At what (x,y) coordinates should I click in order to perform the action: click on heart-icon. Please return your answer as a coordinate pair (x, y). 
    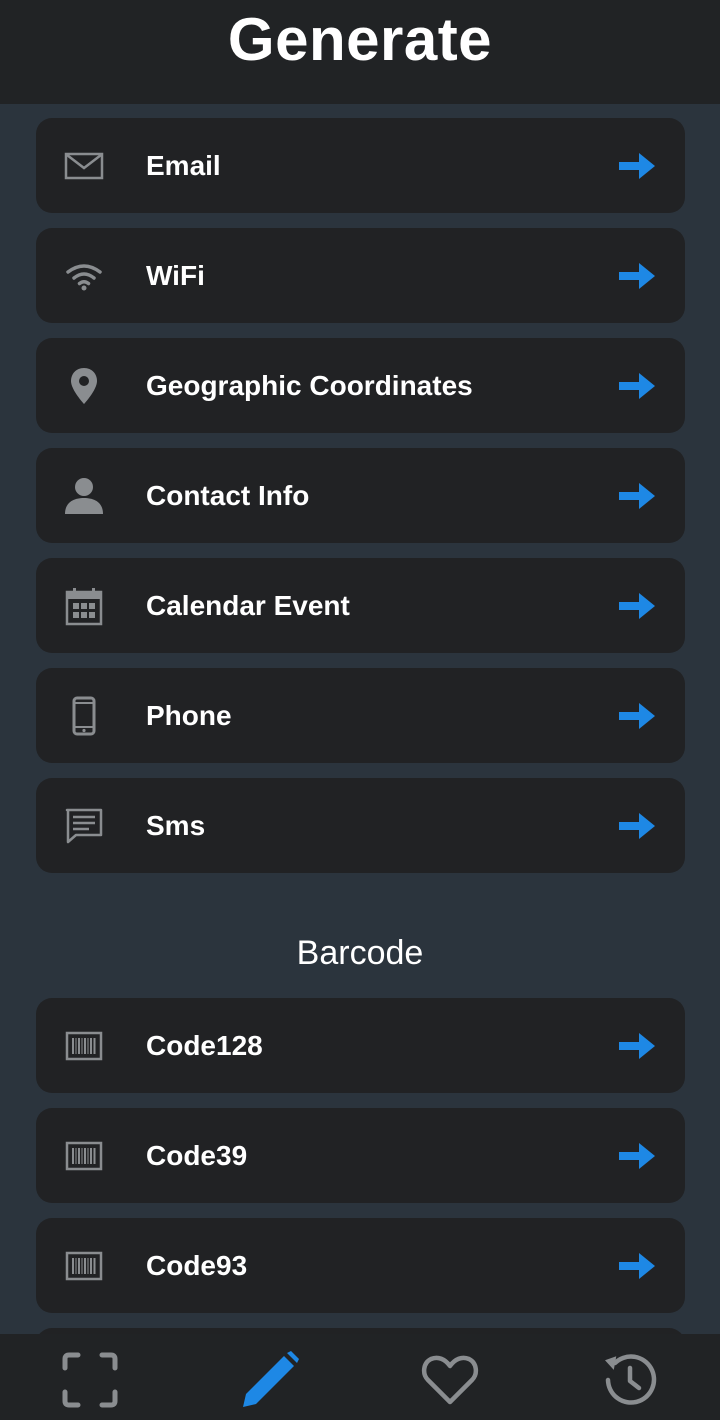
    Looking at the image, I should click on (450, 1380).